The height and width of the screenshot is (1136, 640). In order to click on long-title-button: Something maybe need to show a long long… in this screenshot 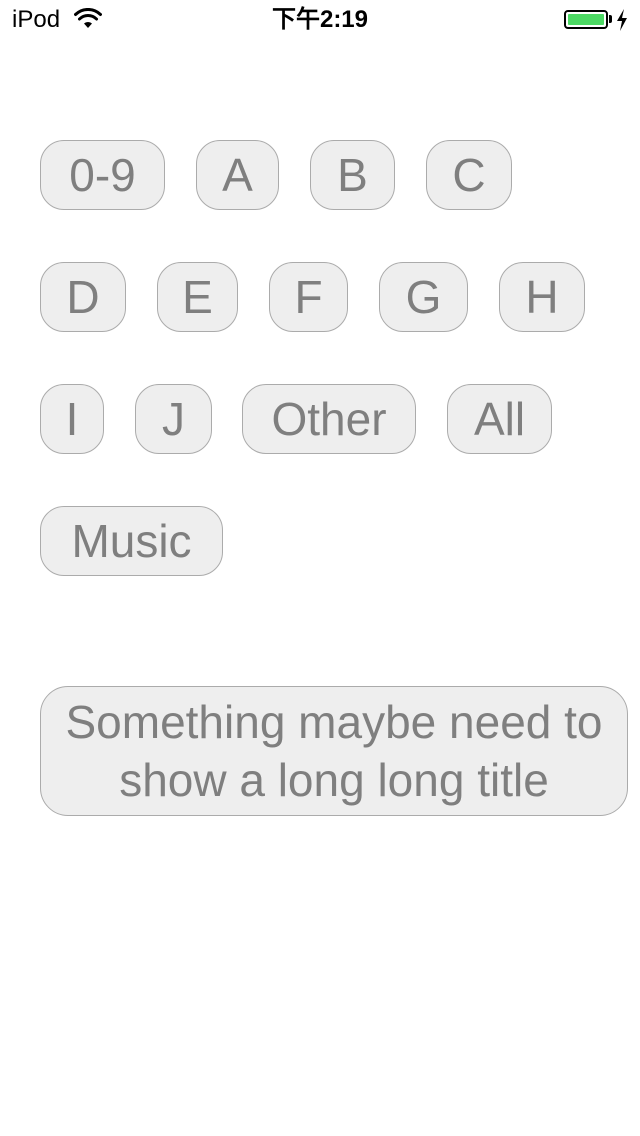, I will do `click(334, 751)`.